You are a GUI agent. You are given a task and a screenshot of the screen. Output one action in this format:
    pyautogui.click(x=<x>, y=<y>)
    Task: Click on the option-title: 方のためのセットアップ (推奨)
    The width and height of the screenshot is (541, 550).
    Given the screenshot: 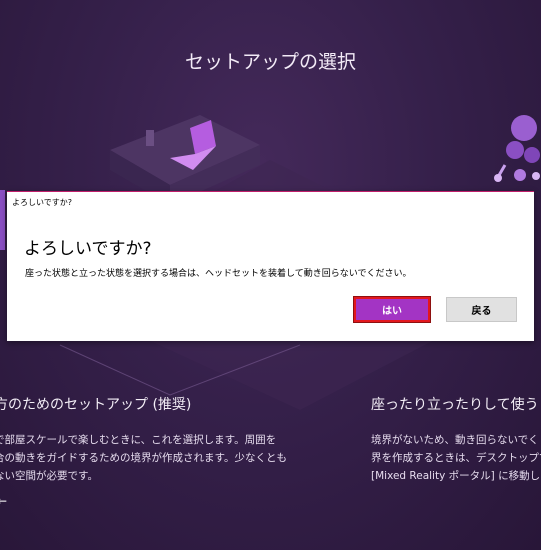 What is the action you would take?
    pyautogui.click(x=96, y=405)
    